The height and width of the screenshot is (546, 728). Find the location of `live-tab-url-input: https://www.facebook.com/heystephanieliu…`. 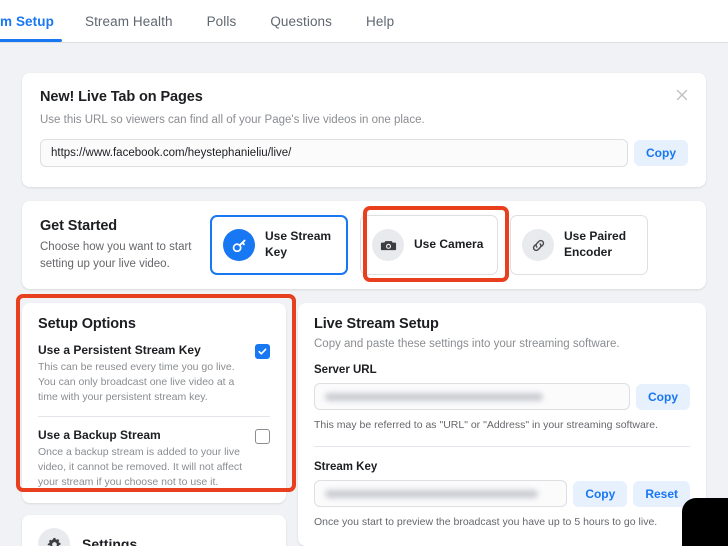

live-tab-url-input: https://www.facebook.com/heystephanieliu… is located at coordinates (334, 153).